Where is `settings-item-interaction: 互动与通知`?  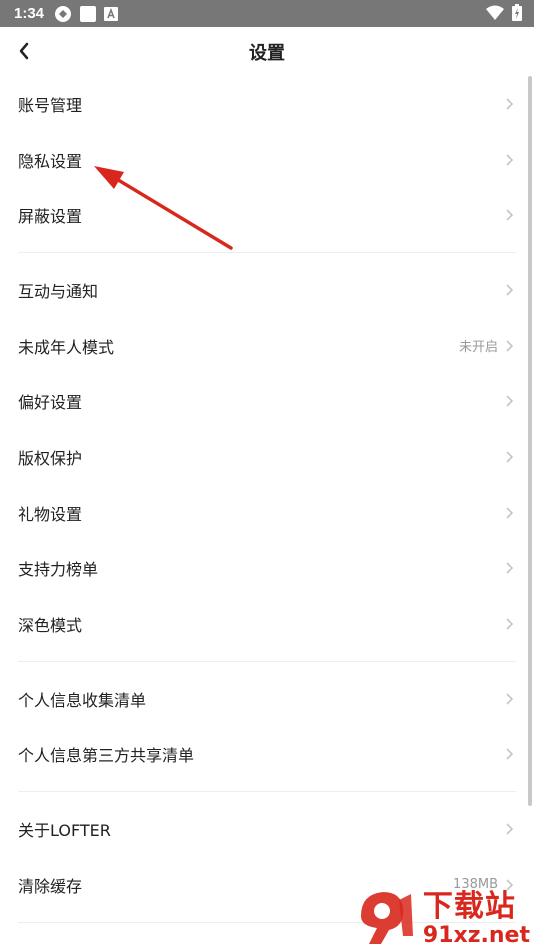
settings-item-interaction: 互动与通知 is located at coordinates (267, 290).